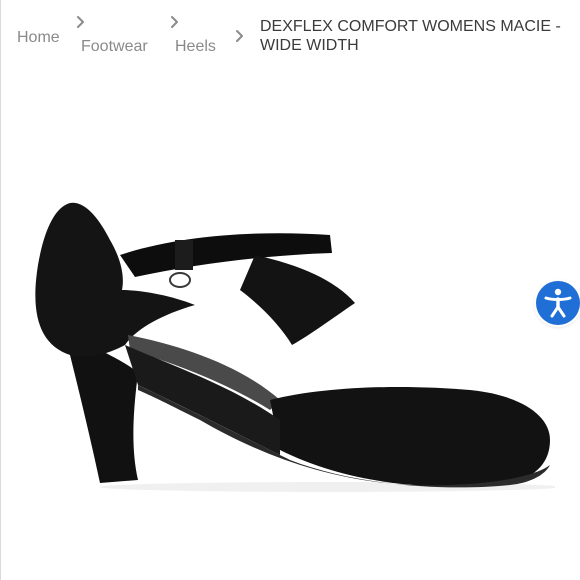 This screenshot has height=580, width=580. Describe the element at coordinates (38, 38) in the screenshot. I see `breadcrumb-home-link: Home` at that location.